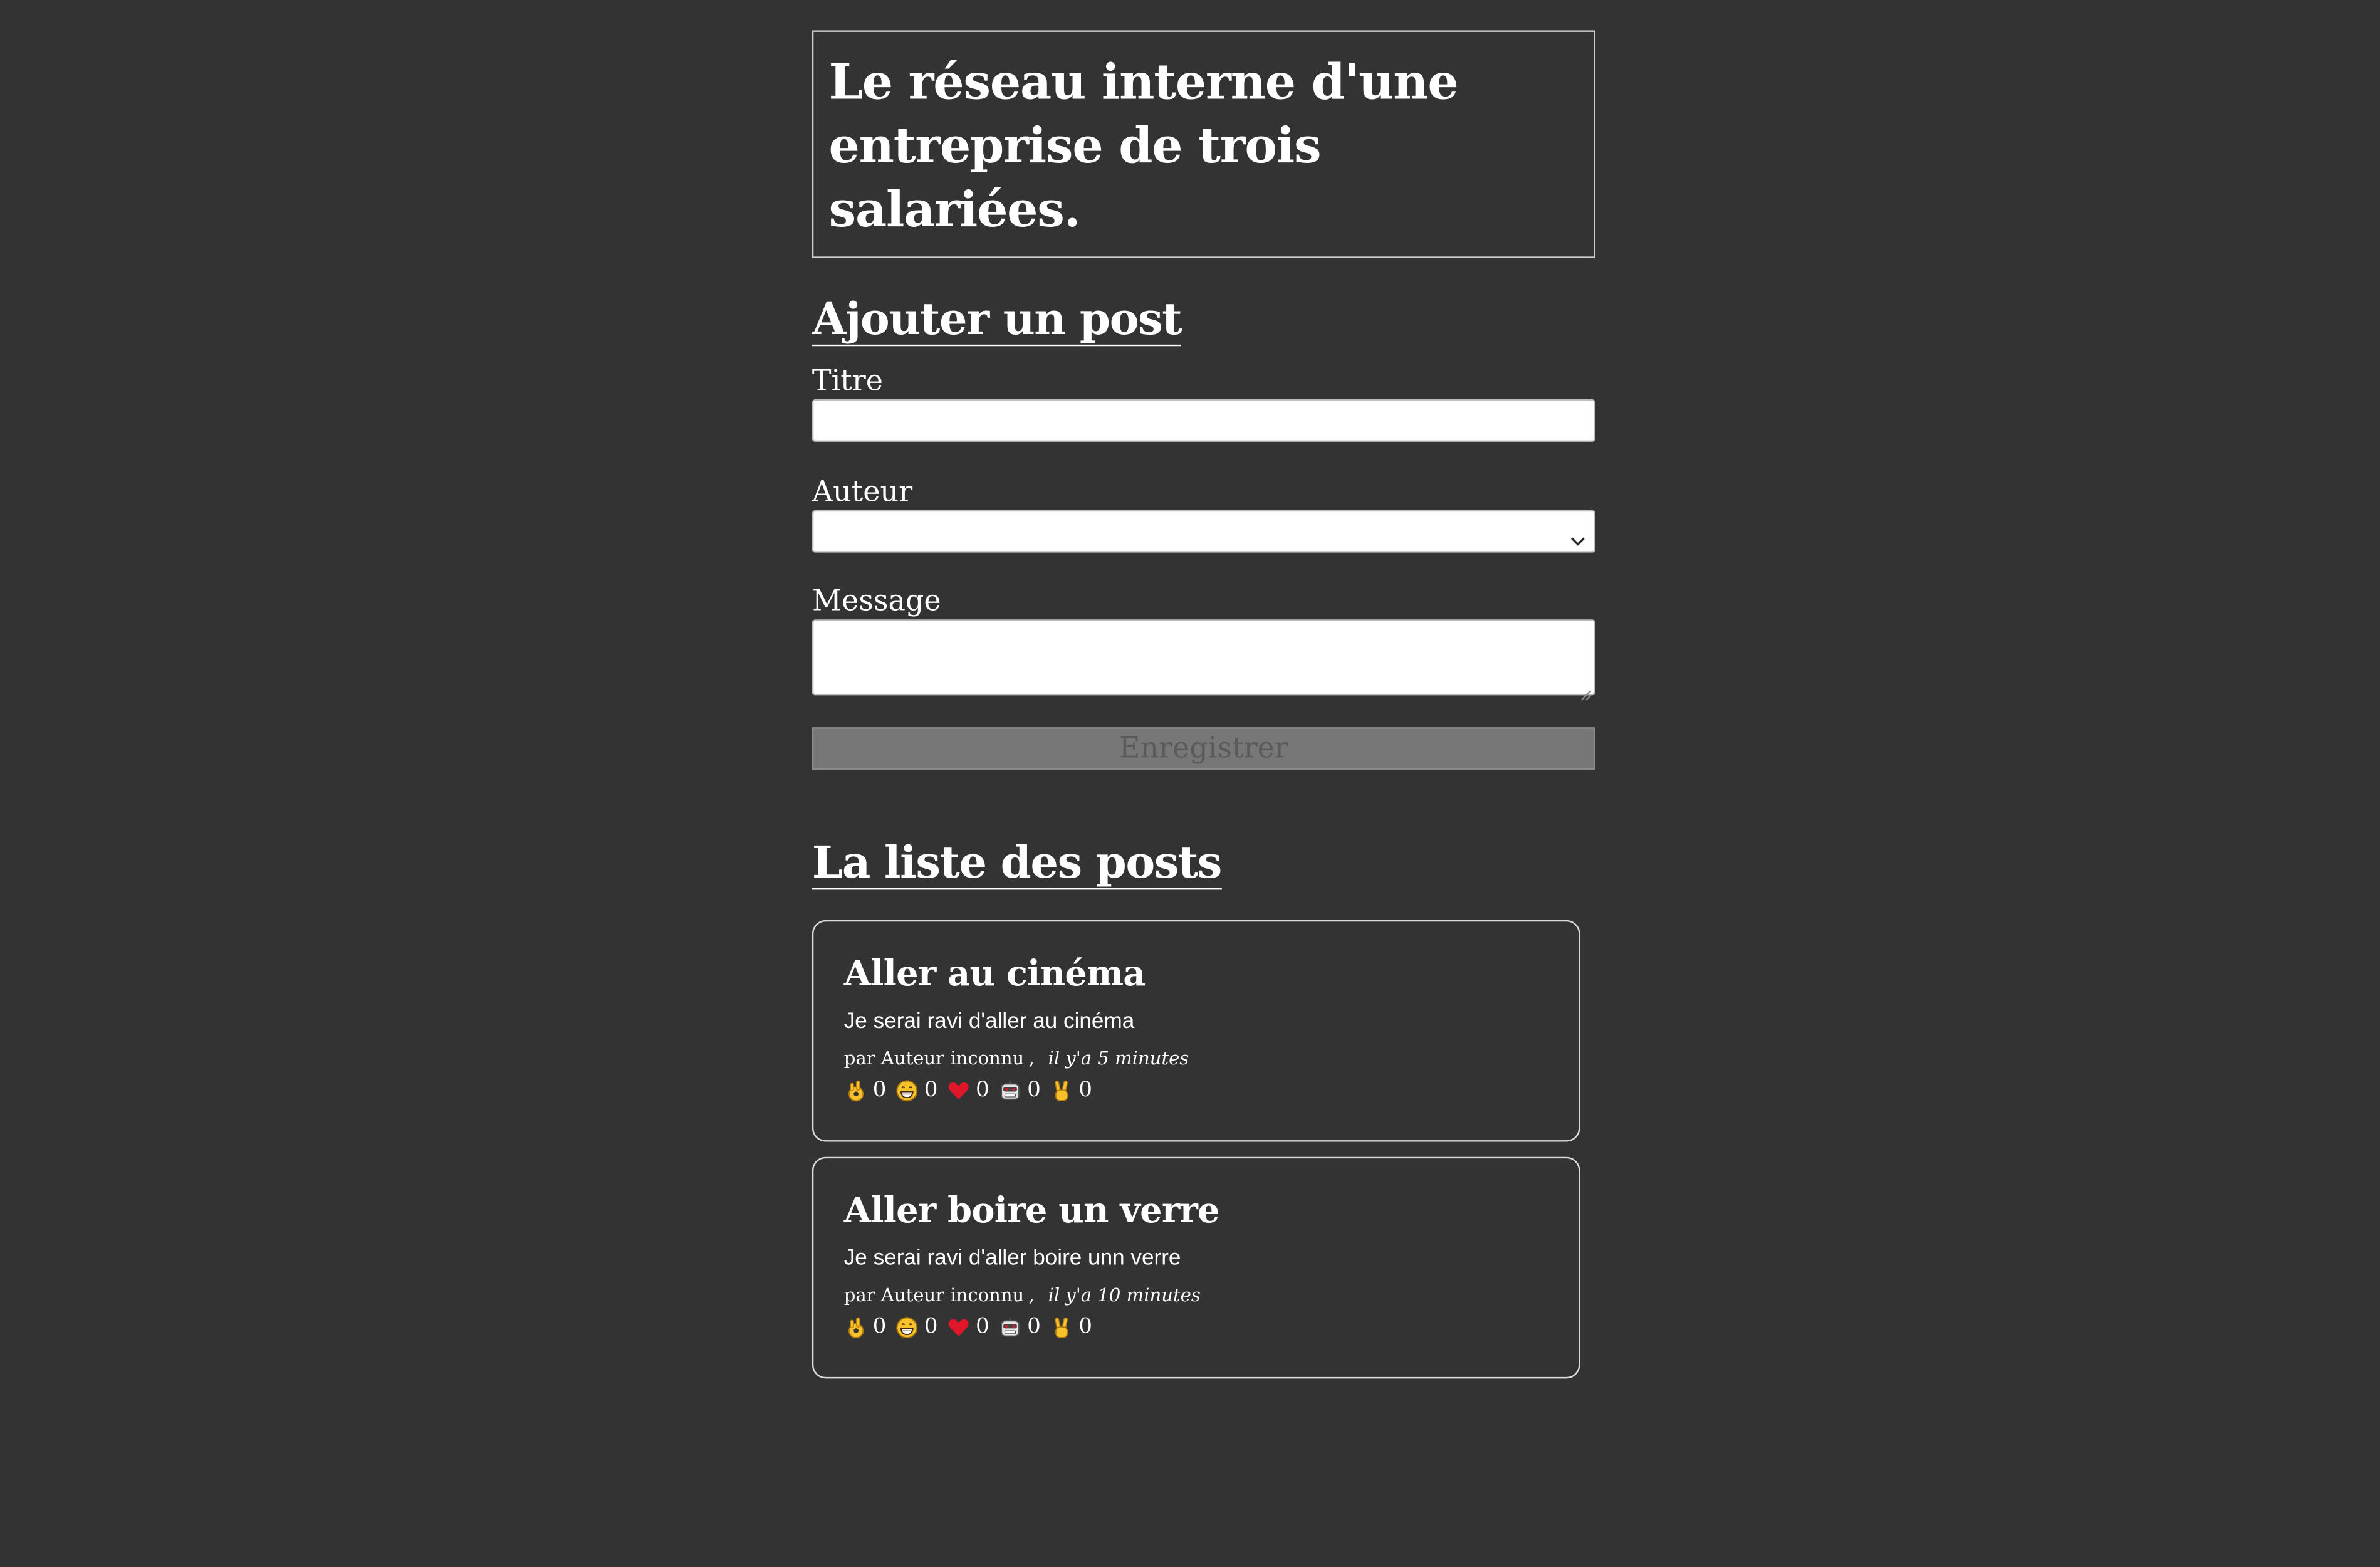 Image resolution: width=2380 pixels, height=1567 pixels. I want to click on message-label: Message, so click(876, 601).